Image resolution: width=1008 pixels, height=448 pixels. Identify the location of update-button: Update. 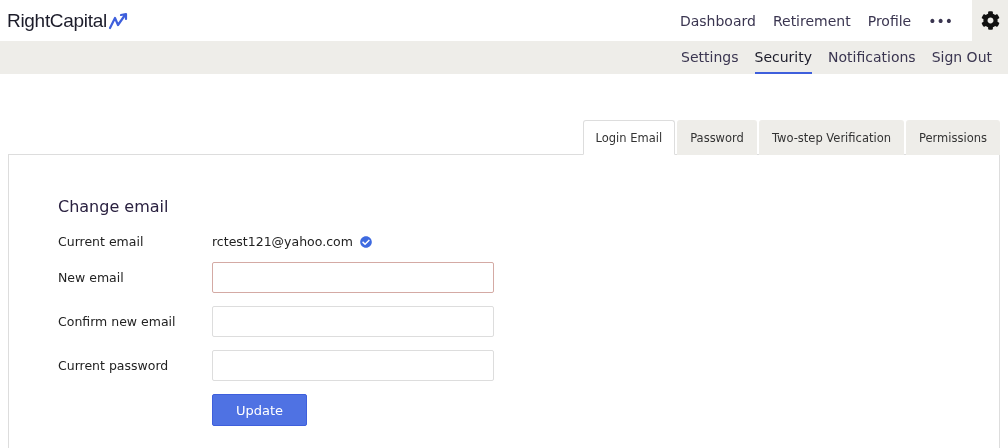
(259, 410).